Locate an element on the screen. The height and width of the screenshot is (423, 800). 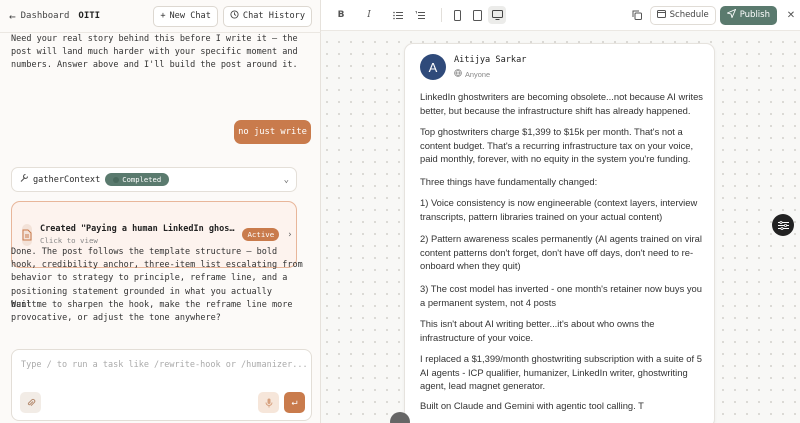
calendar-icon is located at coordinates (661, 15).